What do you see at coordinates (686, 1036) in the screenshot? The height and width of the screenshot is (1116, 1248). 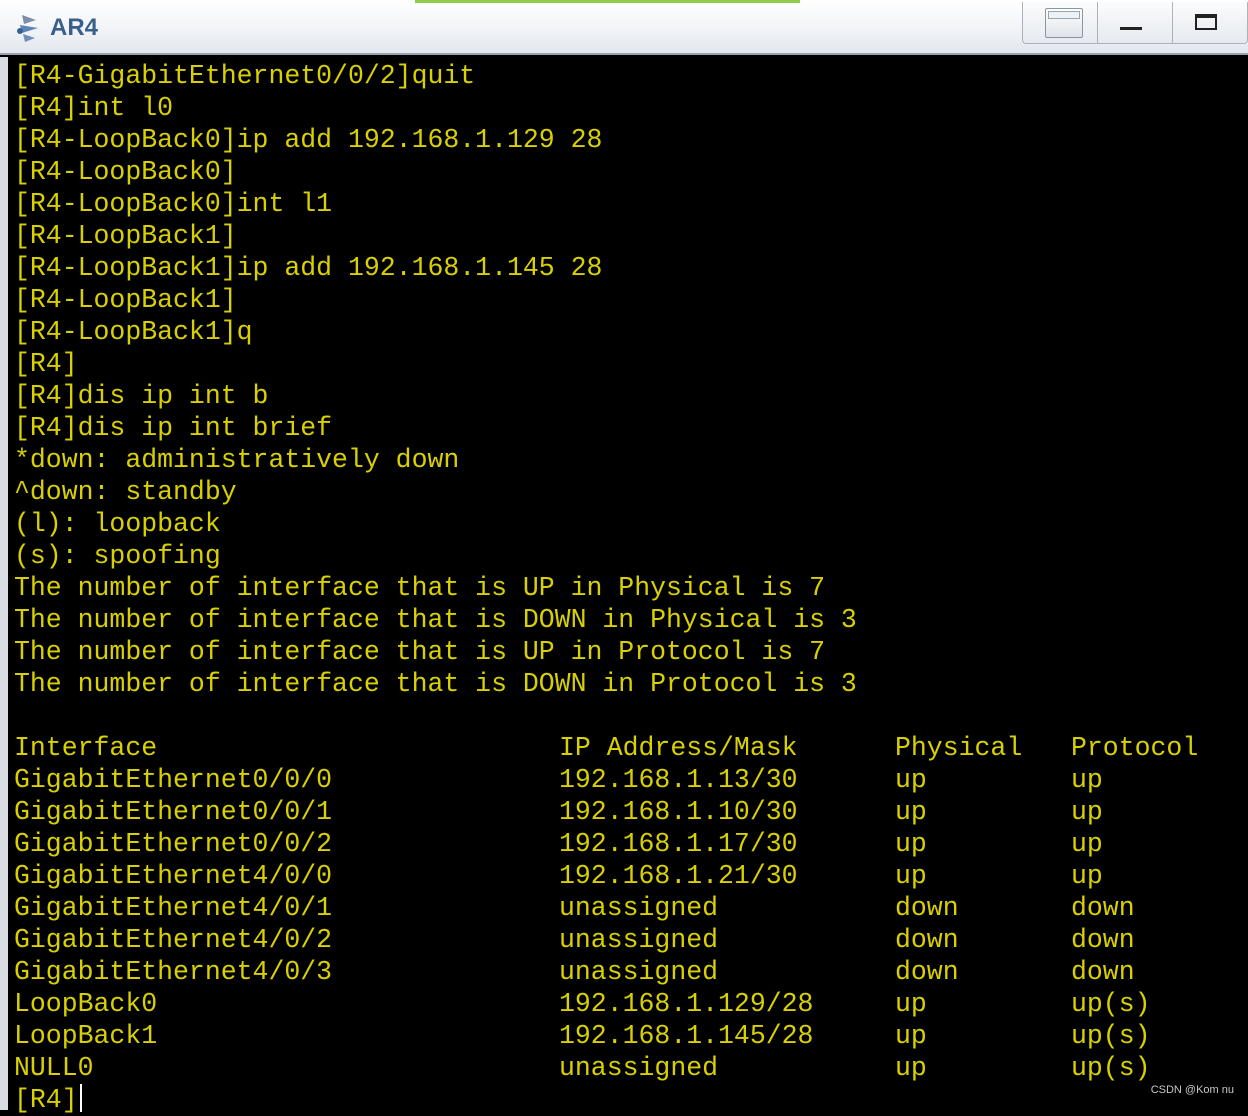 I see `cell-ip-address: 192.168.1.145/28` at bounding box center [686, 1036].